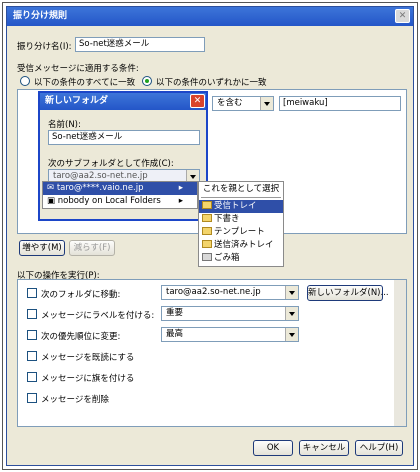  I want to click on label-action-label: メッセージにラベルを付ける:, so click(98, 316).